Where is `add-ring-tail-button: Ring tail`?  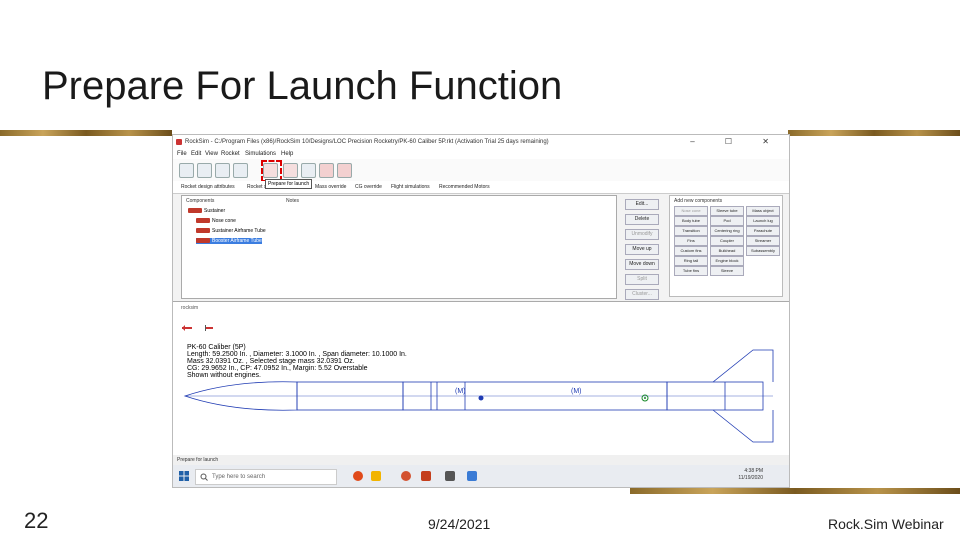
add-ring-tail-button: Ring tail is located at coordinates (691, 261).